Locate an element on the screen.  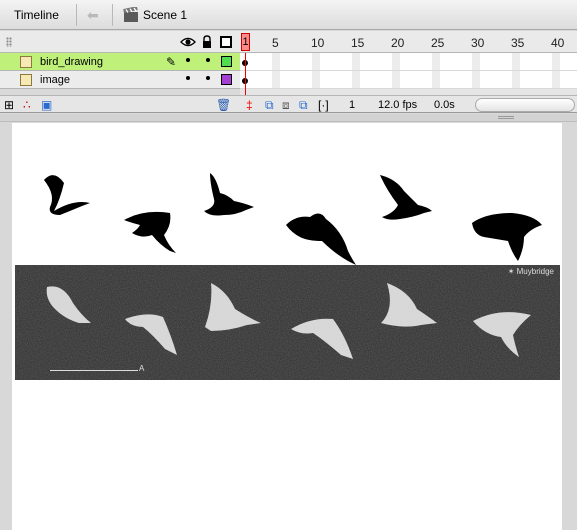
trash-icon: 🗑 is located at coordinates (223, 105).